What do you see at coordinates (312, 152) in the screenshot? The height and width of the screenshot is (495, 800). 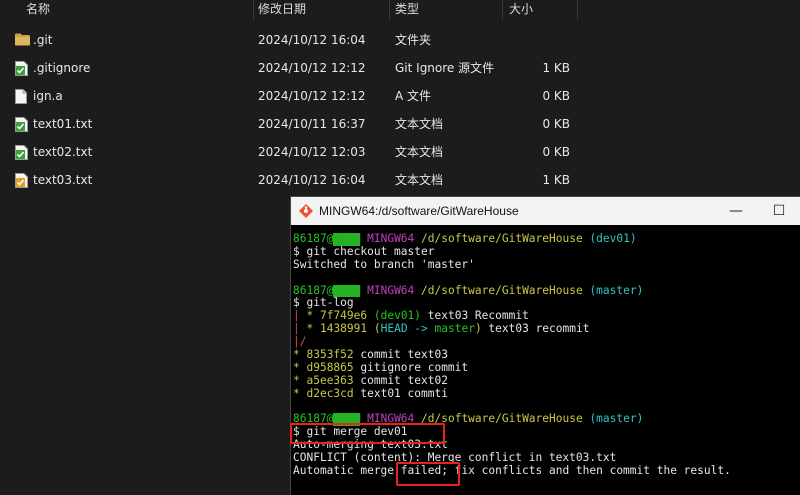 I see `file-date: 2024/10/12 12:03` at bounding box center [312, 152].